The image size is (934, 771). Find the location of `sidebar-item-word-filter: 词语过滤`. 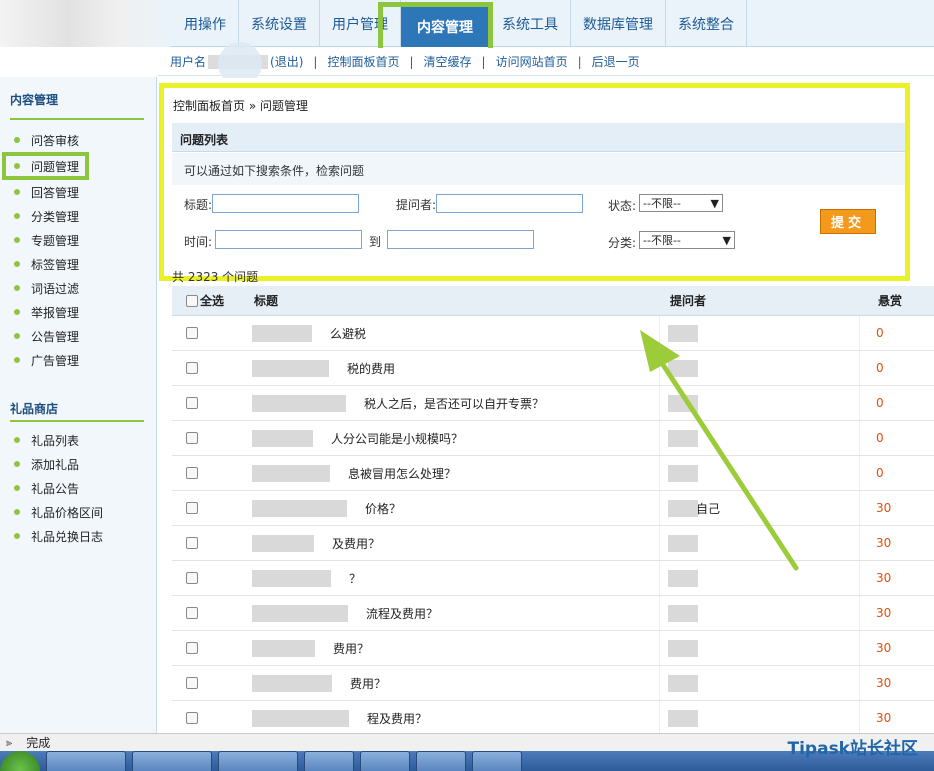

sidebar-item-word-filter: 词语过滤 is located at coordinates (78, 288).